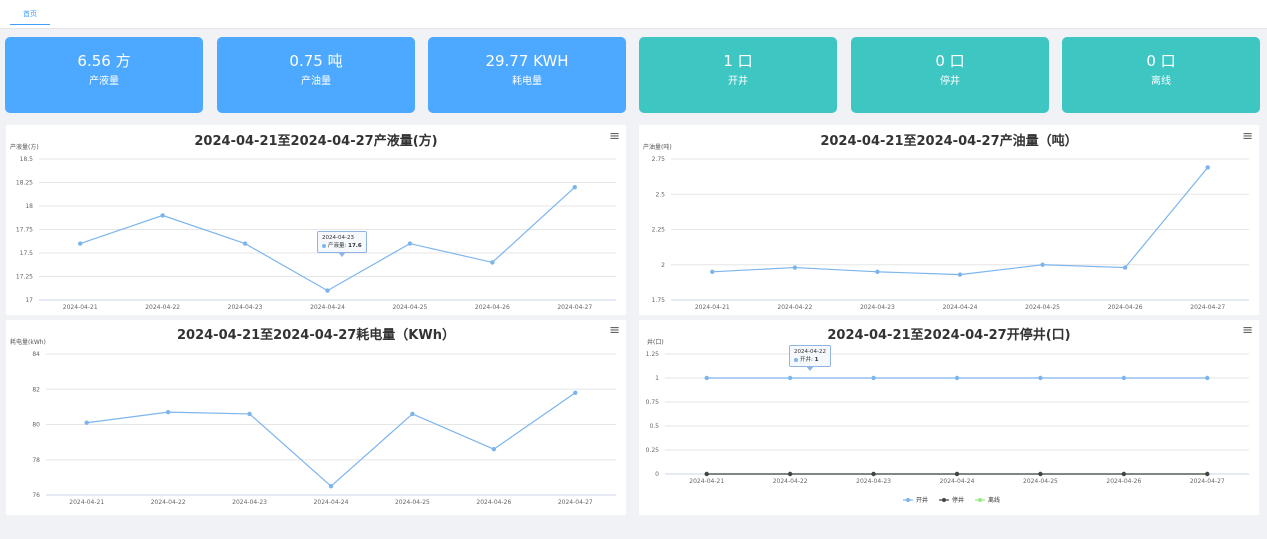 The image size is (1267, 539). I want to click on card-label: 产液量, so click(104, 81).